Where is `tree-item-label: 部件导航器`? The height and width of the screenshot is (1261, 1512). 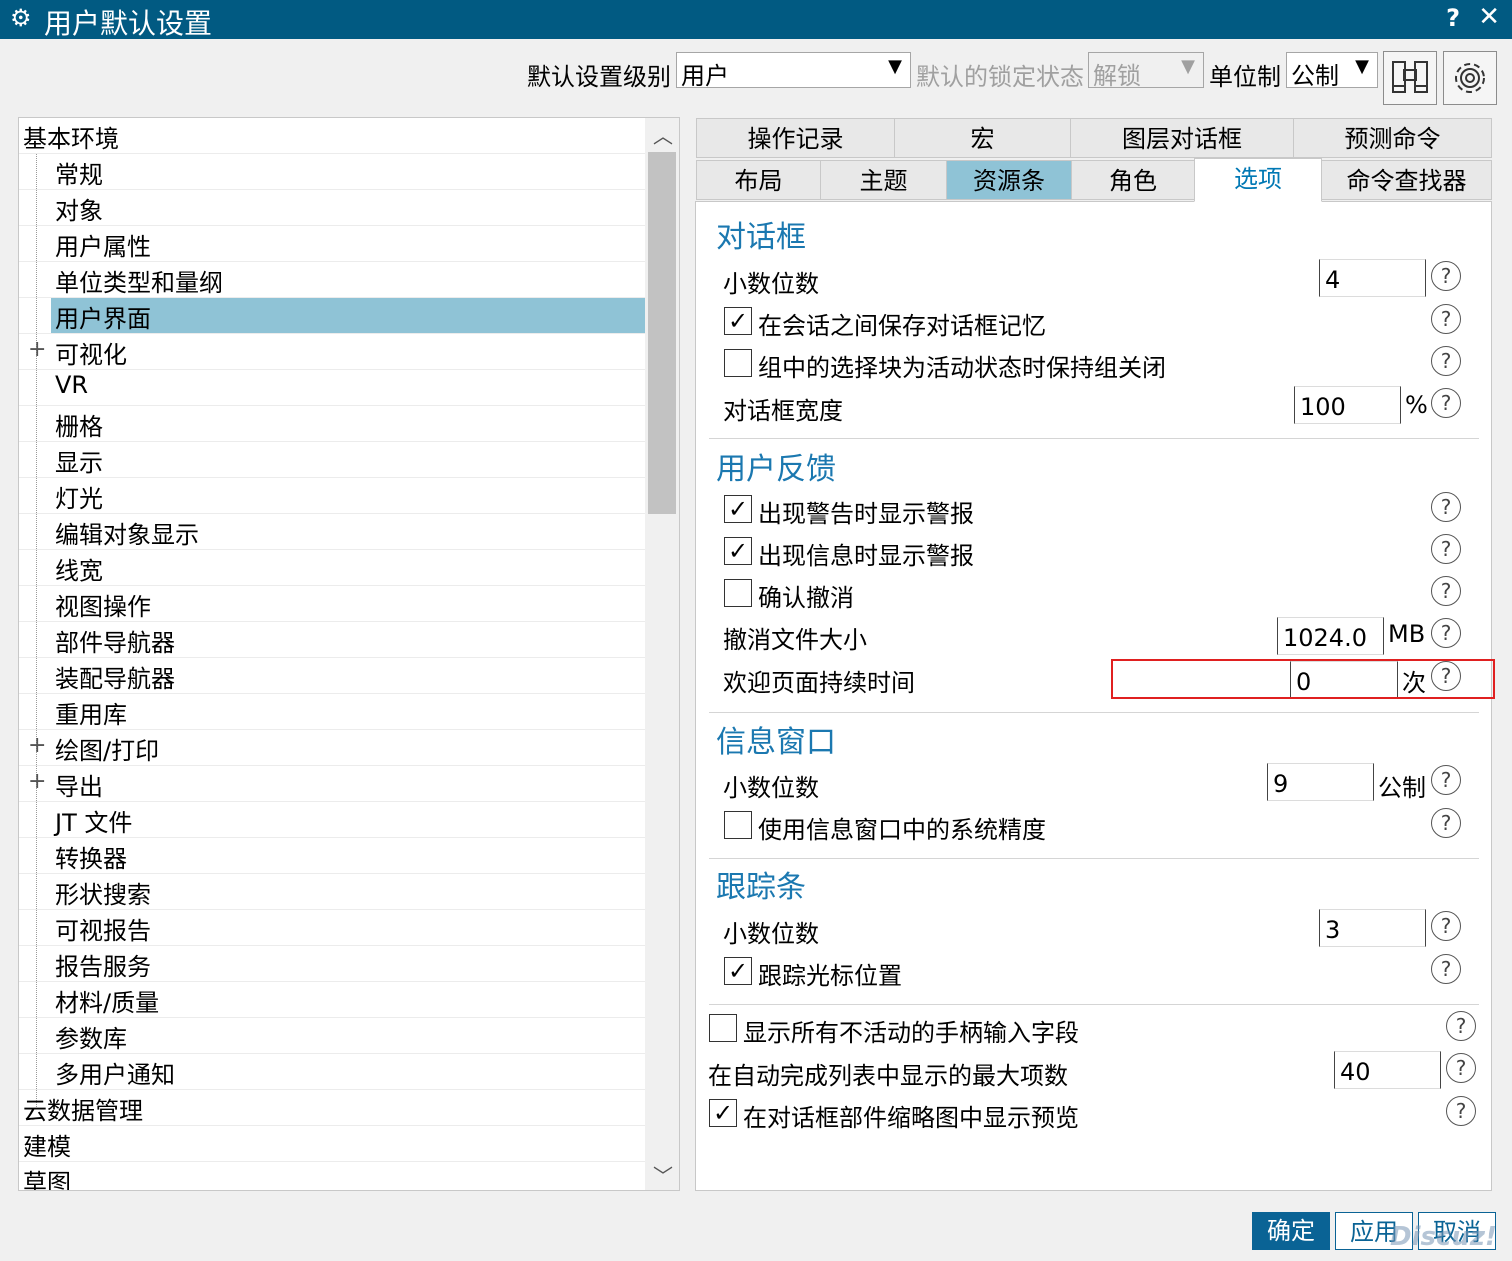
tree-item-label: 部件导航器 is located at coordinates (115, 643).